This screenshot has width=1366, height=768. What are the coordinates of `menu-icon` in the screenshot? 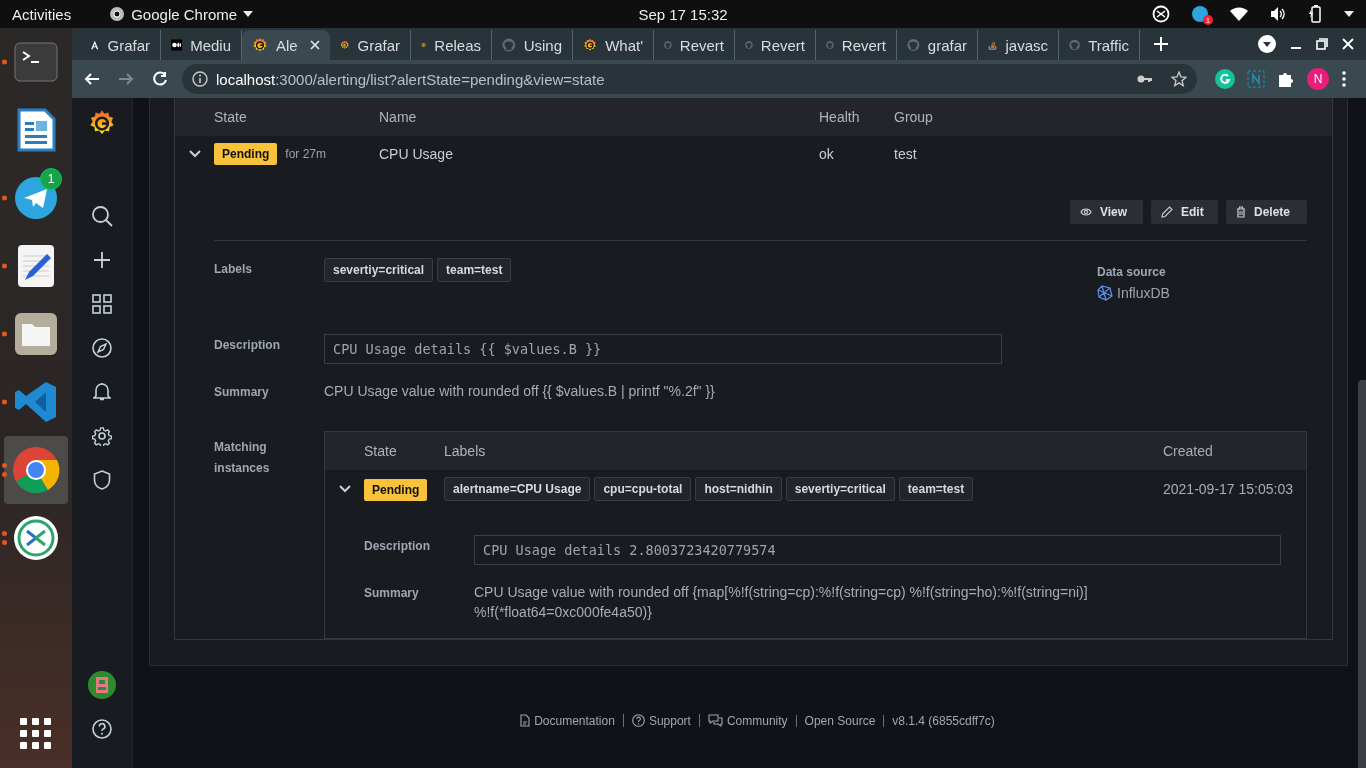 It's located at (1344, 79).